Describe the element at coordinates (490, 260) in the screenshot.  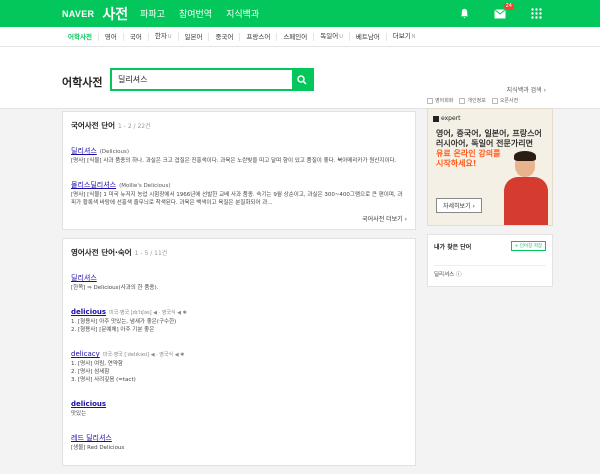
I see `my-words-panel: 내가 찾은 단어 + 단어장 저장 딜리셔스 ⓘ` at that location.